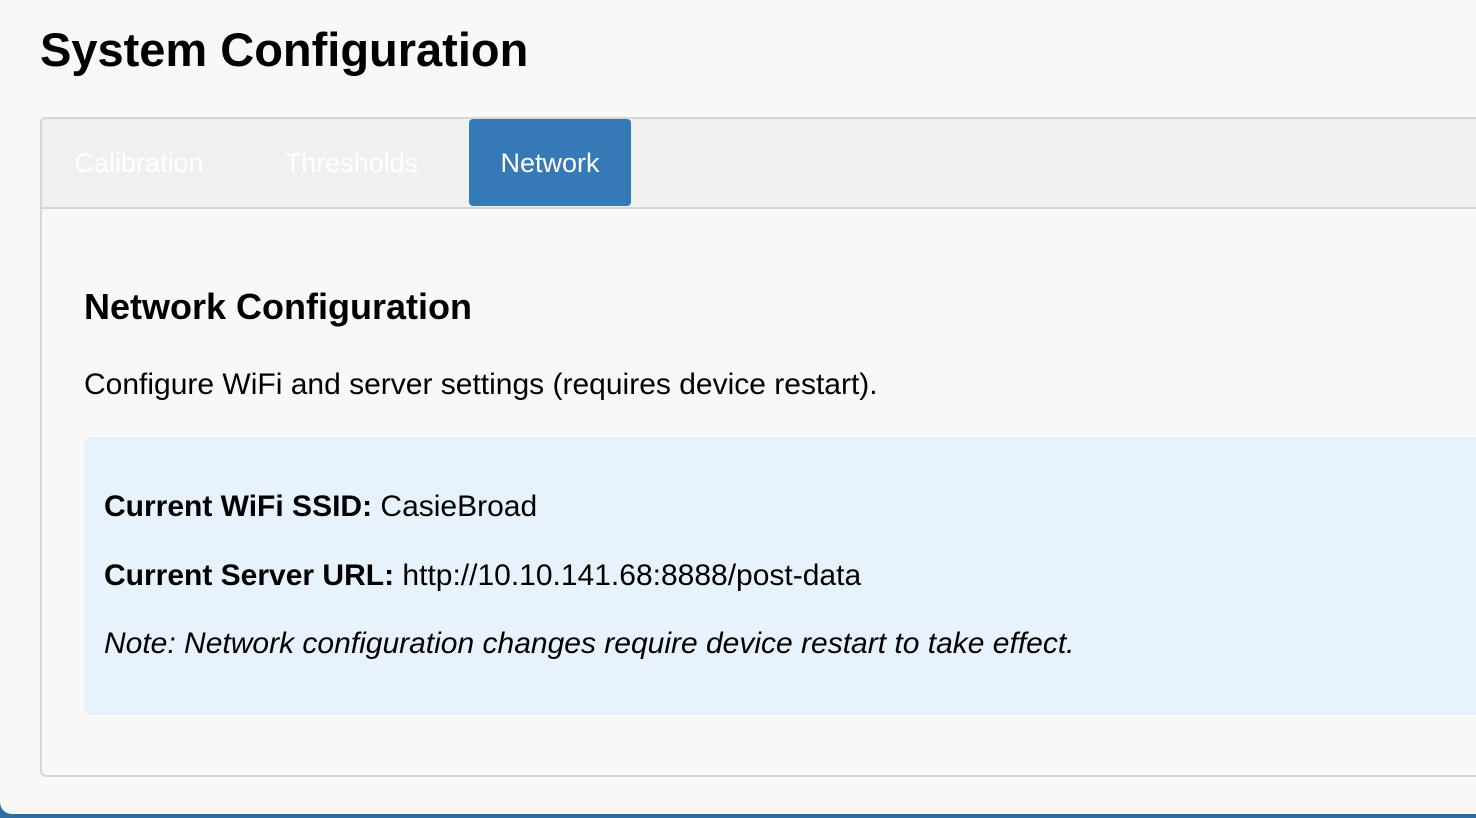 The width and height of the screenshot is (1476, 818). Describe the element at coordinates (238, 506) in the screenshot. I see `wifi-ssid-label: Current WiFi SSID:` at that location.